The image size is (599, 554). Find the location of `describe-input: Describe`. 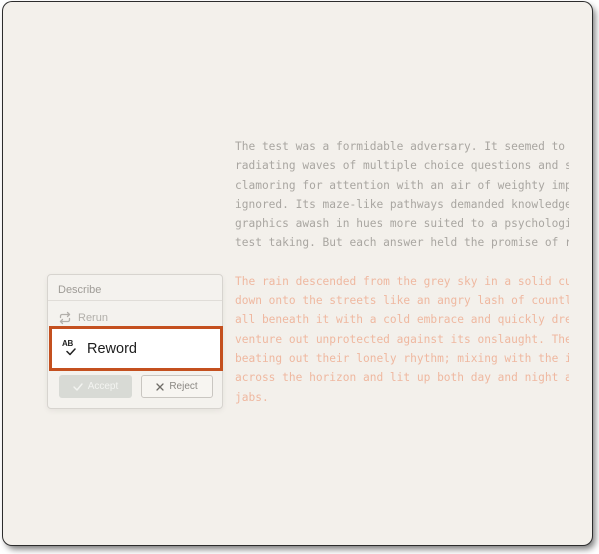

describe-input: Describe is located at coordinates (79, 290).